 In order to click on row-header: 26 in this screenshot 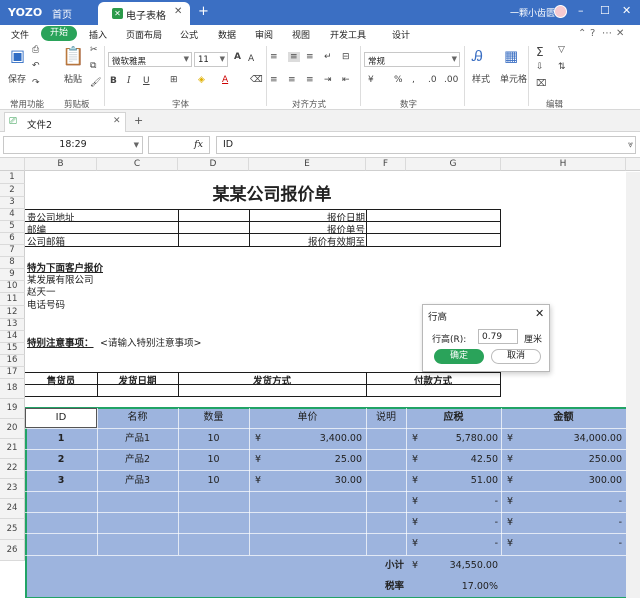, I will do `click(12, 550)`.